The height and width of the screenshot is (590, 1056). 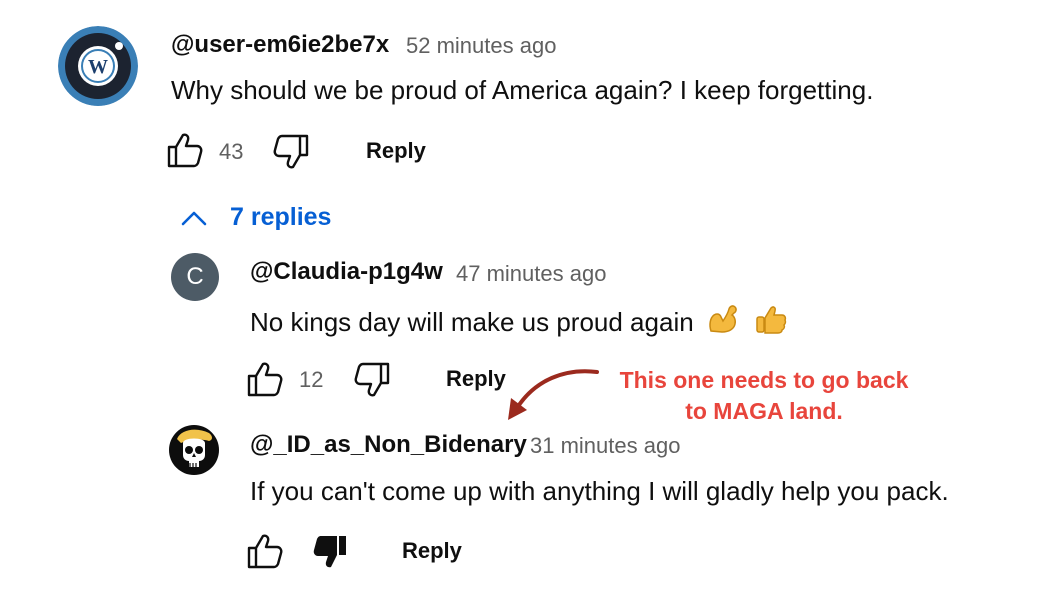 I want to click on reply-author: @Claudia-p1g4w, so click(x=346, y=272).